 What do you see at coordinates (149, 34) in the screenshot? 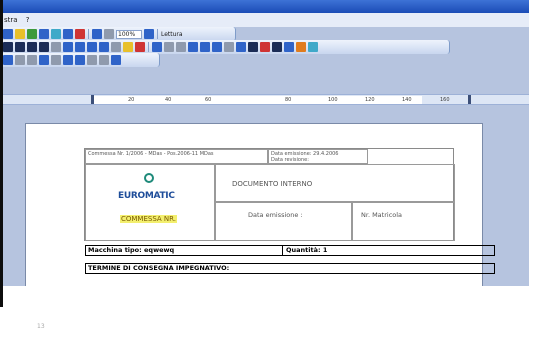
I see `help-icon` at bounding box center [149, 34].